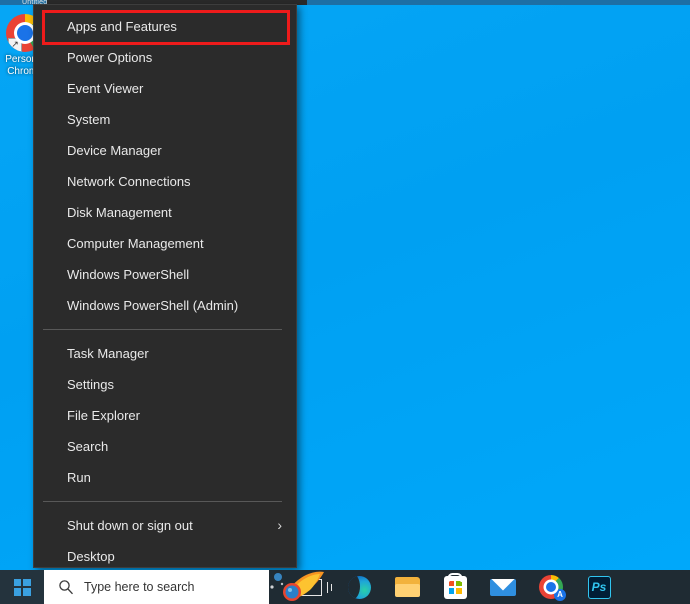 This screenshot has height=604, width=690. I want to click on menu-item-windows-powershell: Windows PowerShell, so click(165, 274).